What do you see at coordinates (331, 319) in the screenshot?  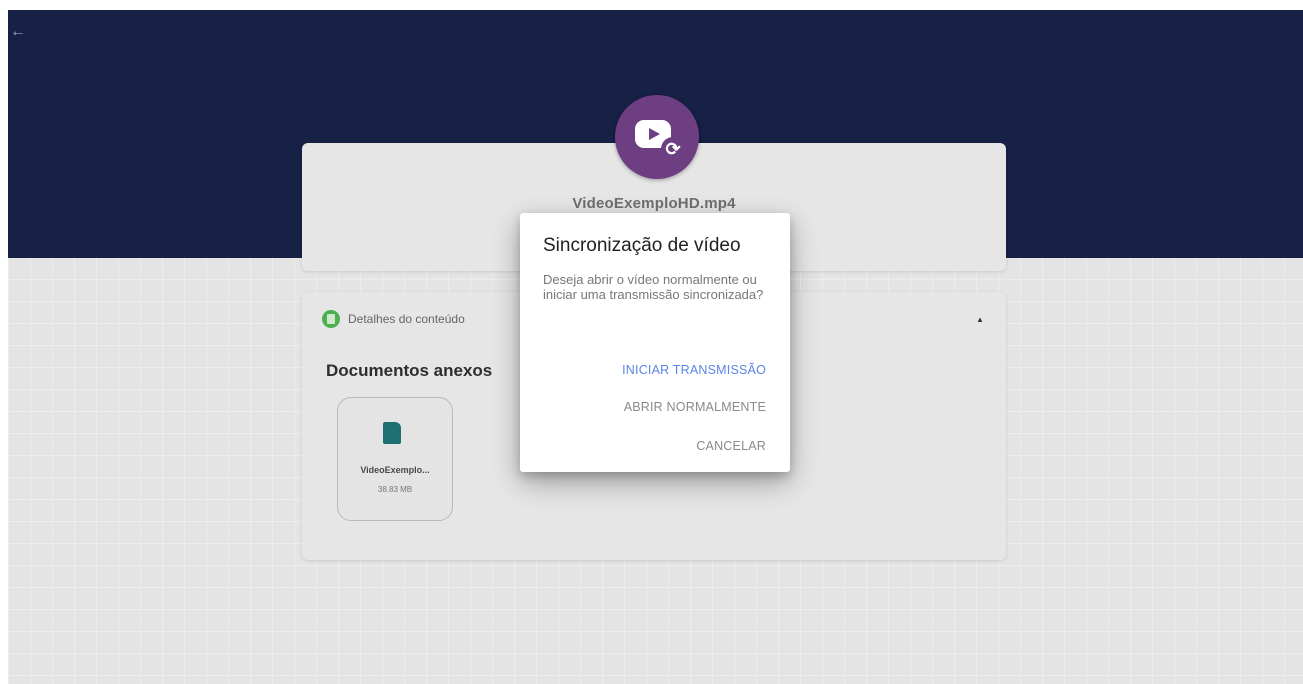 I see `document-icon` at bounding box center [331, 319].